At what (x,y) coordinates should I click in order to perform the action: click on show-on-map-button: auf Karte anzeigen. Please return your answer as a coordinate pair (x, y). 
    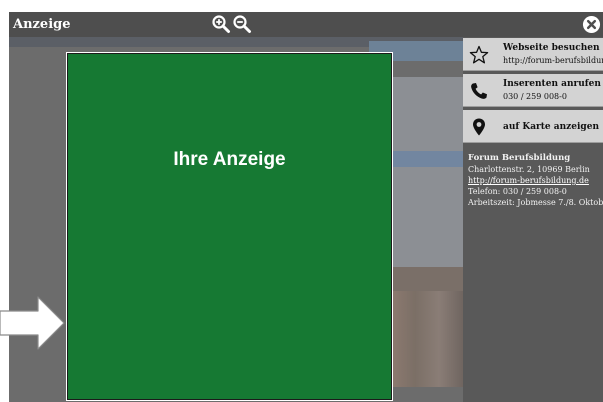
    Looking at the image, I should click on (533, 126).